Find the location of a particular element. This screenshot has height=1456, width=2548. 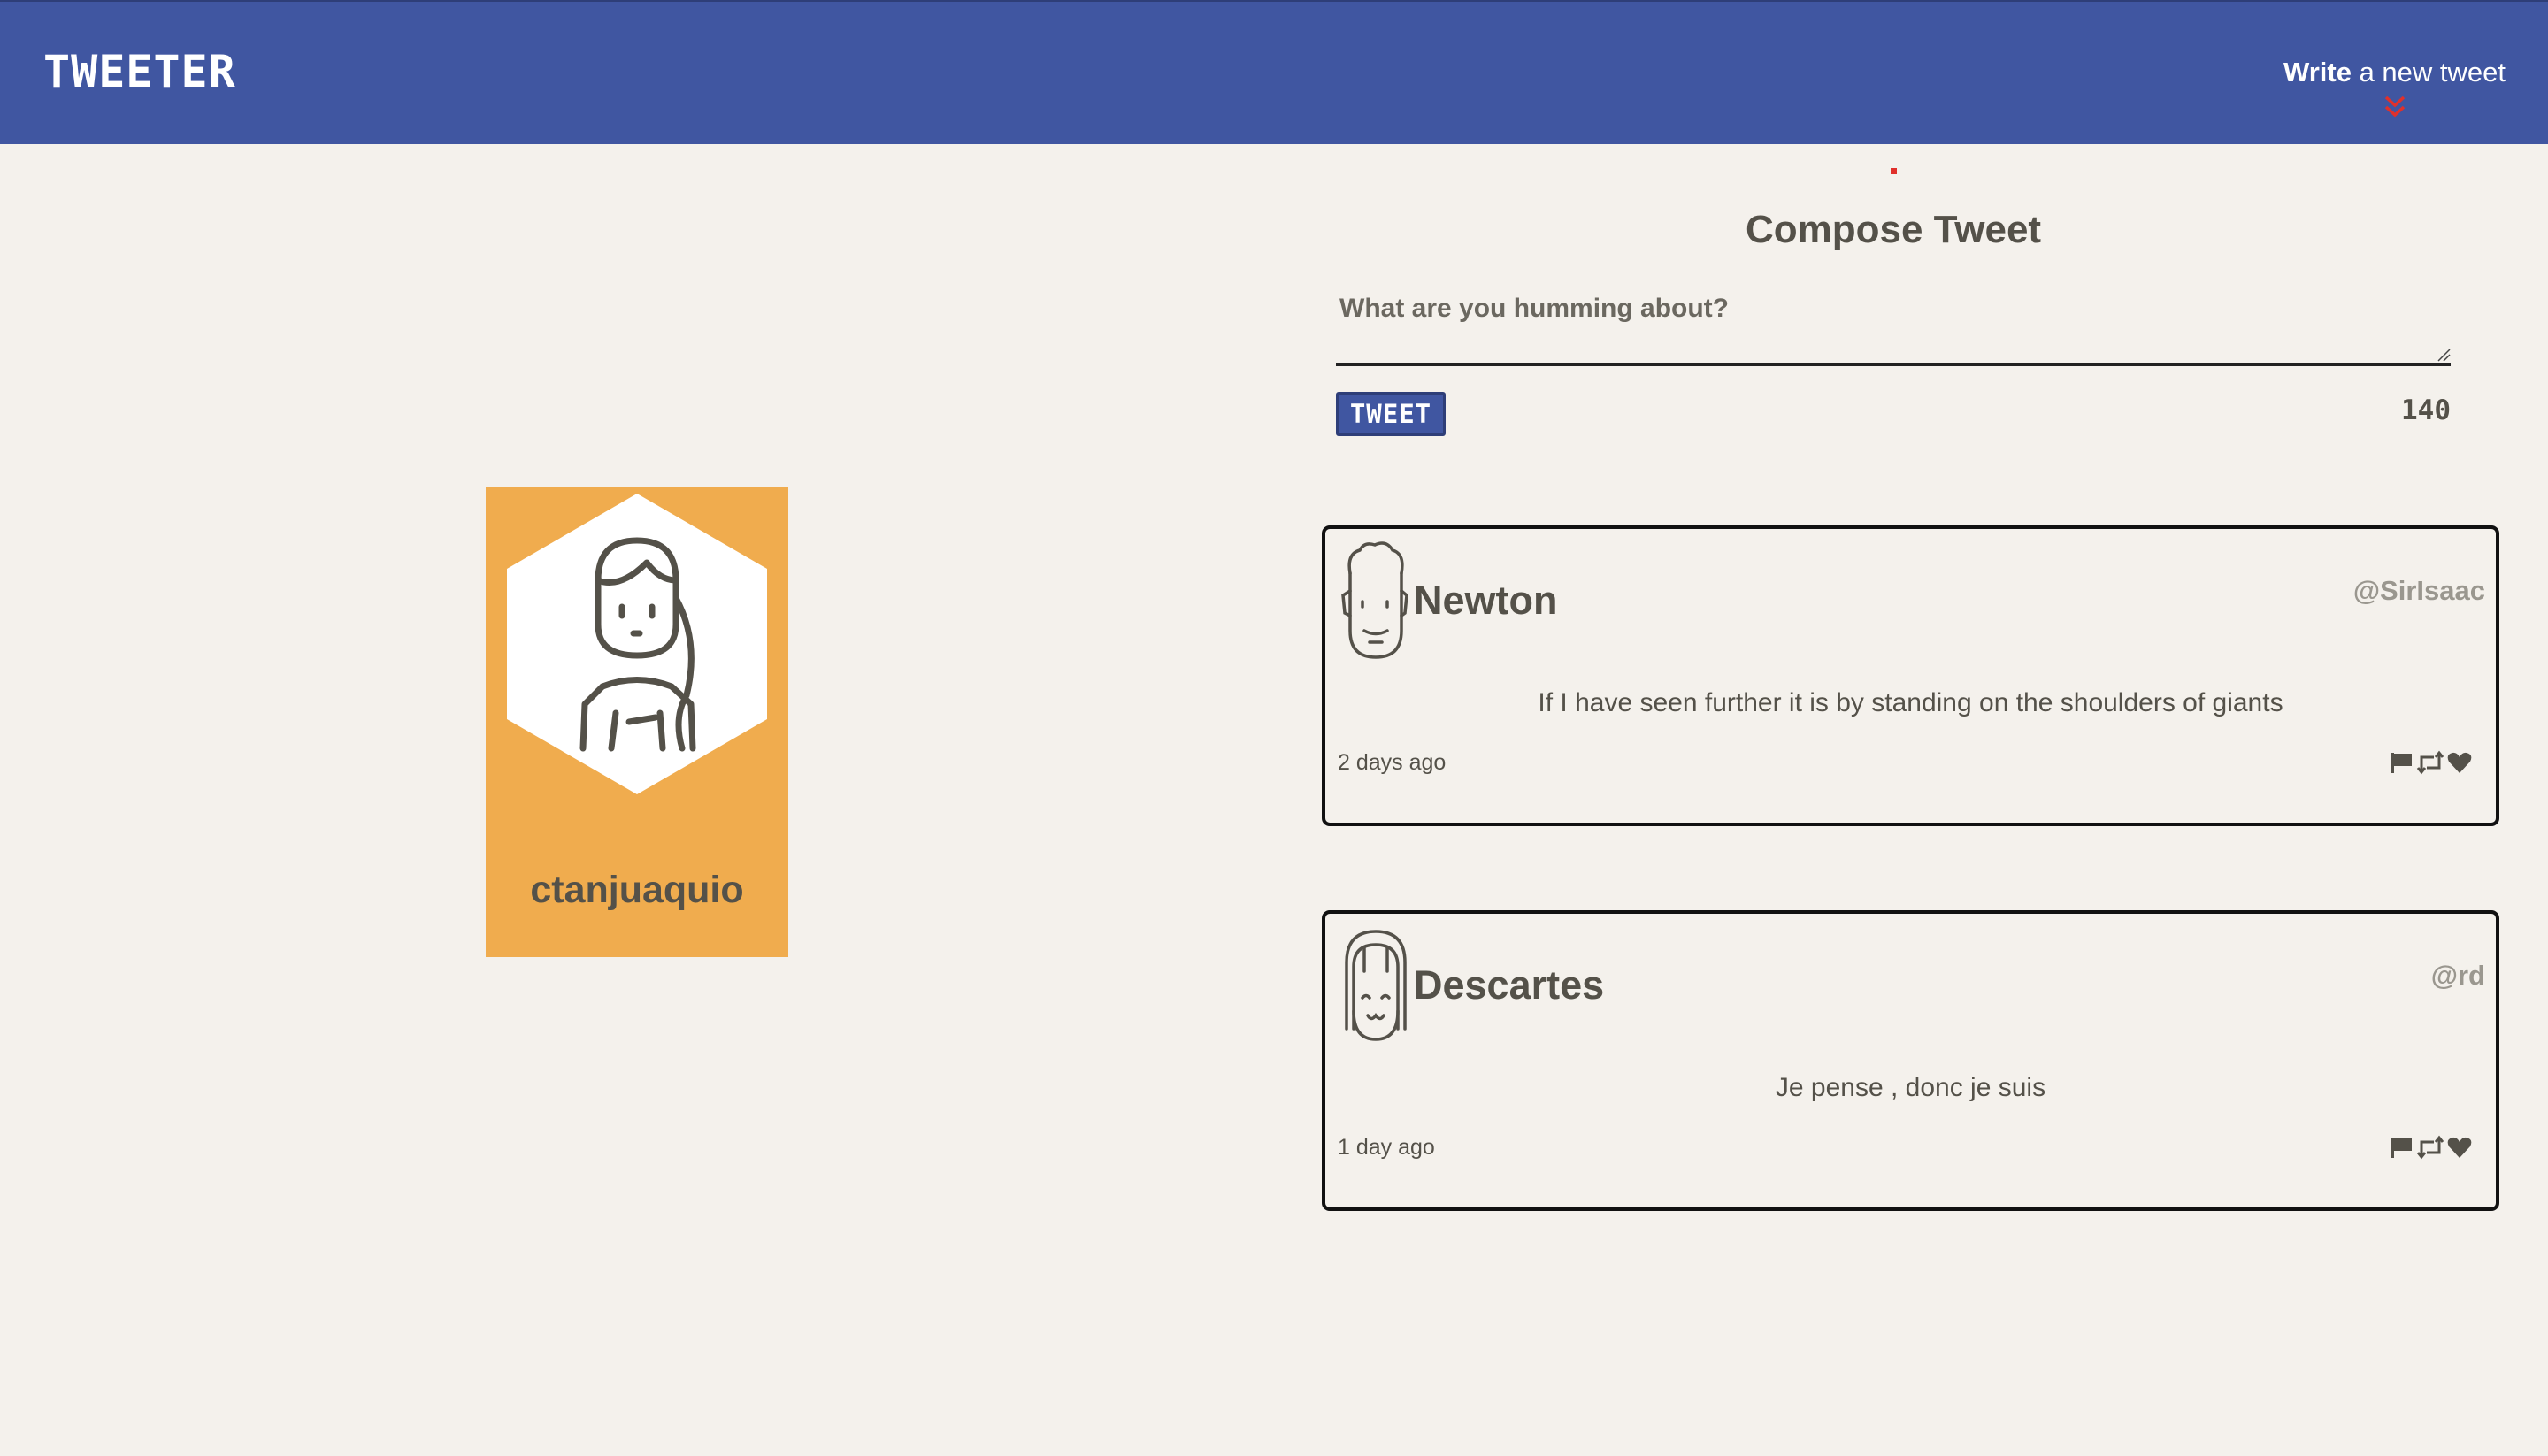

tweet-timestamp: 2 days ago is located at coordinates (1392, 762).